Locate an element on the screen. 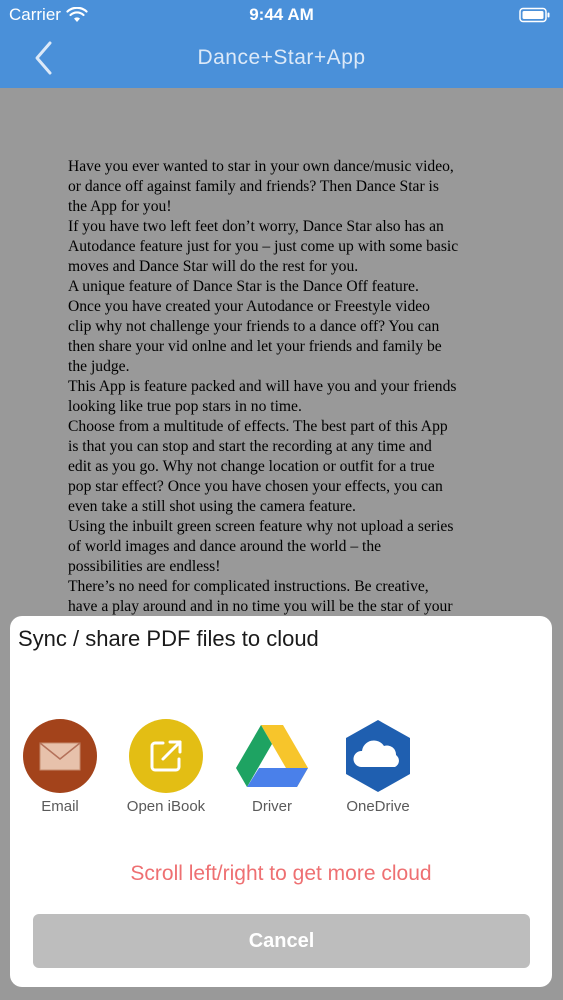 Image resolution: width=563 pixels, height=1000 pixels. cloud-option-label: Open iBook is located at coordinates (166, 806).